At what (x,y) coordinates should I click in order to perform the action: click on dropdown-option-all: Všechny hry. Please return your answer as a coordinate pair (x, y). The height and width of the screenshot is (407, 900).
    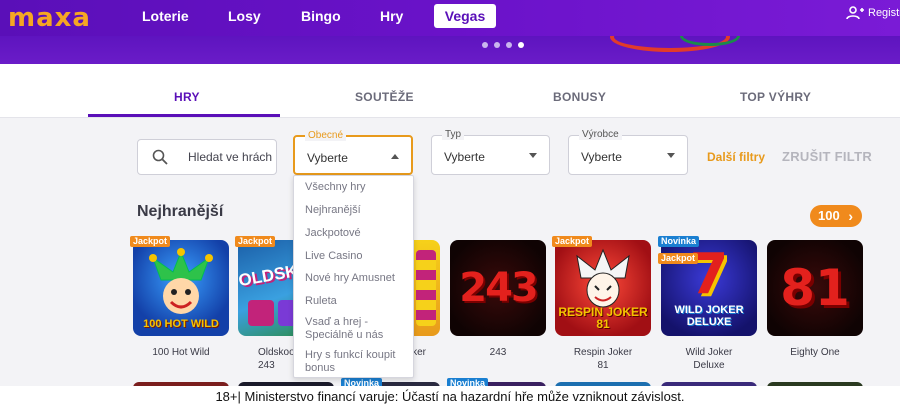
    Looking at the image, I should click on (357, 187).